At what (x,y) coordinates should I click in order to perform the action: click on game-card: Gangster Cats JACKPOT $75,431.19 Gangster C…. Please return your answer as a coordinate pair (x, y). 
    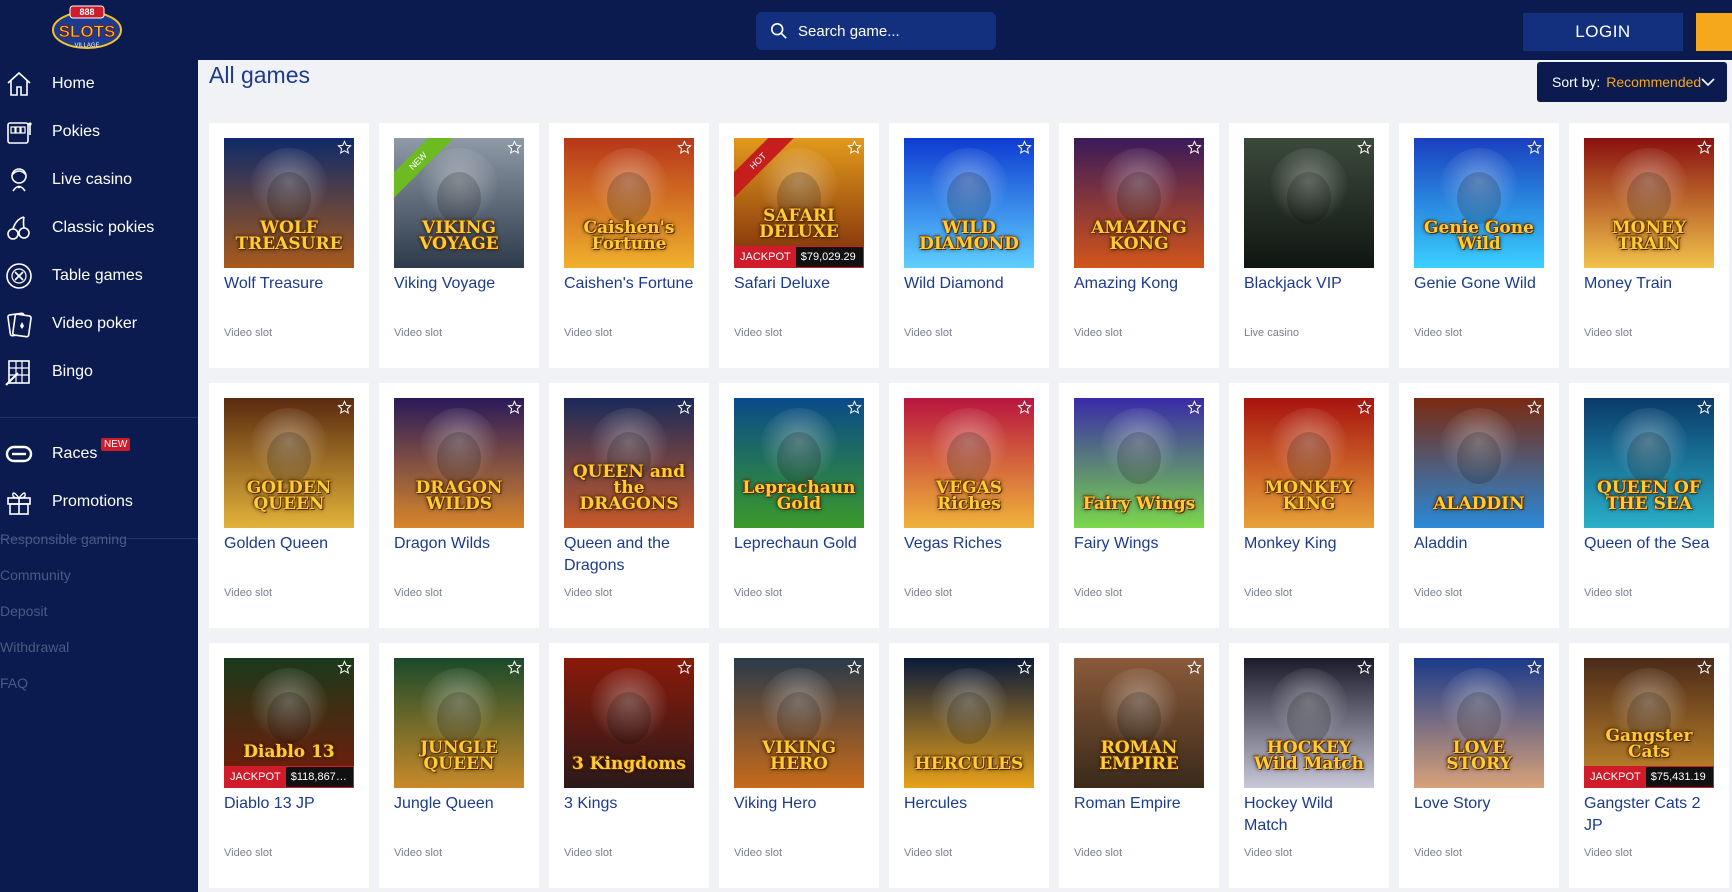
    Looking at the image, I should click on (1649, 765).